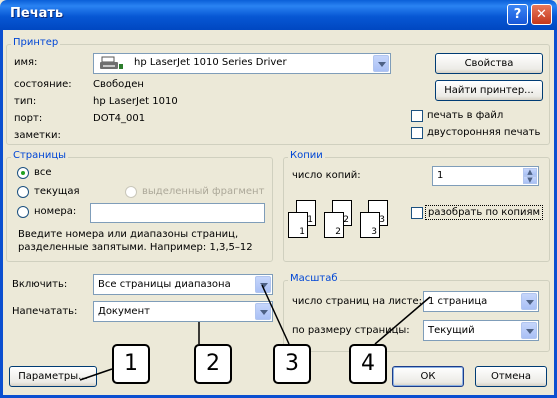 Image resolution: width=557 pixels, height=398 pixels. I want to click on callout-1: 1, so click(131, 364).